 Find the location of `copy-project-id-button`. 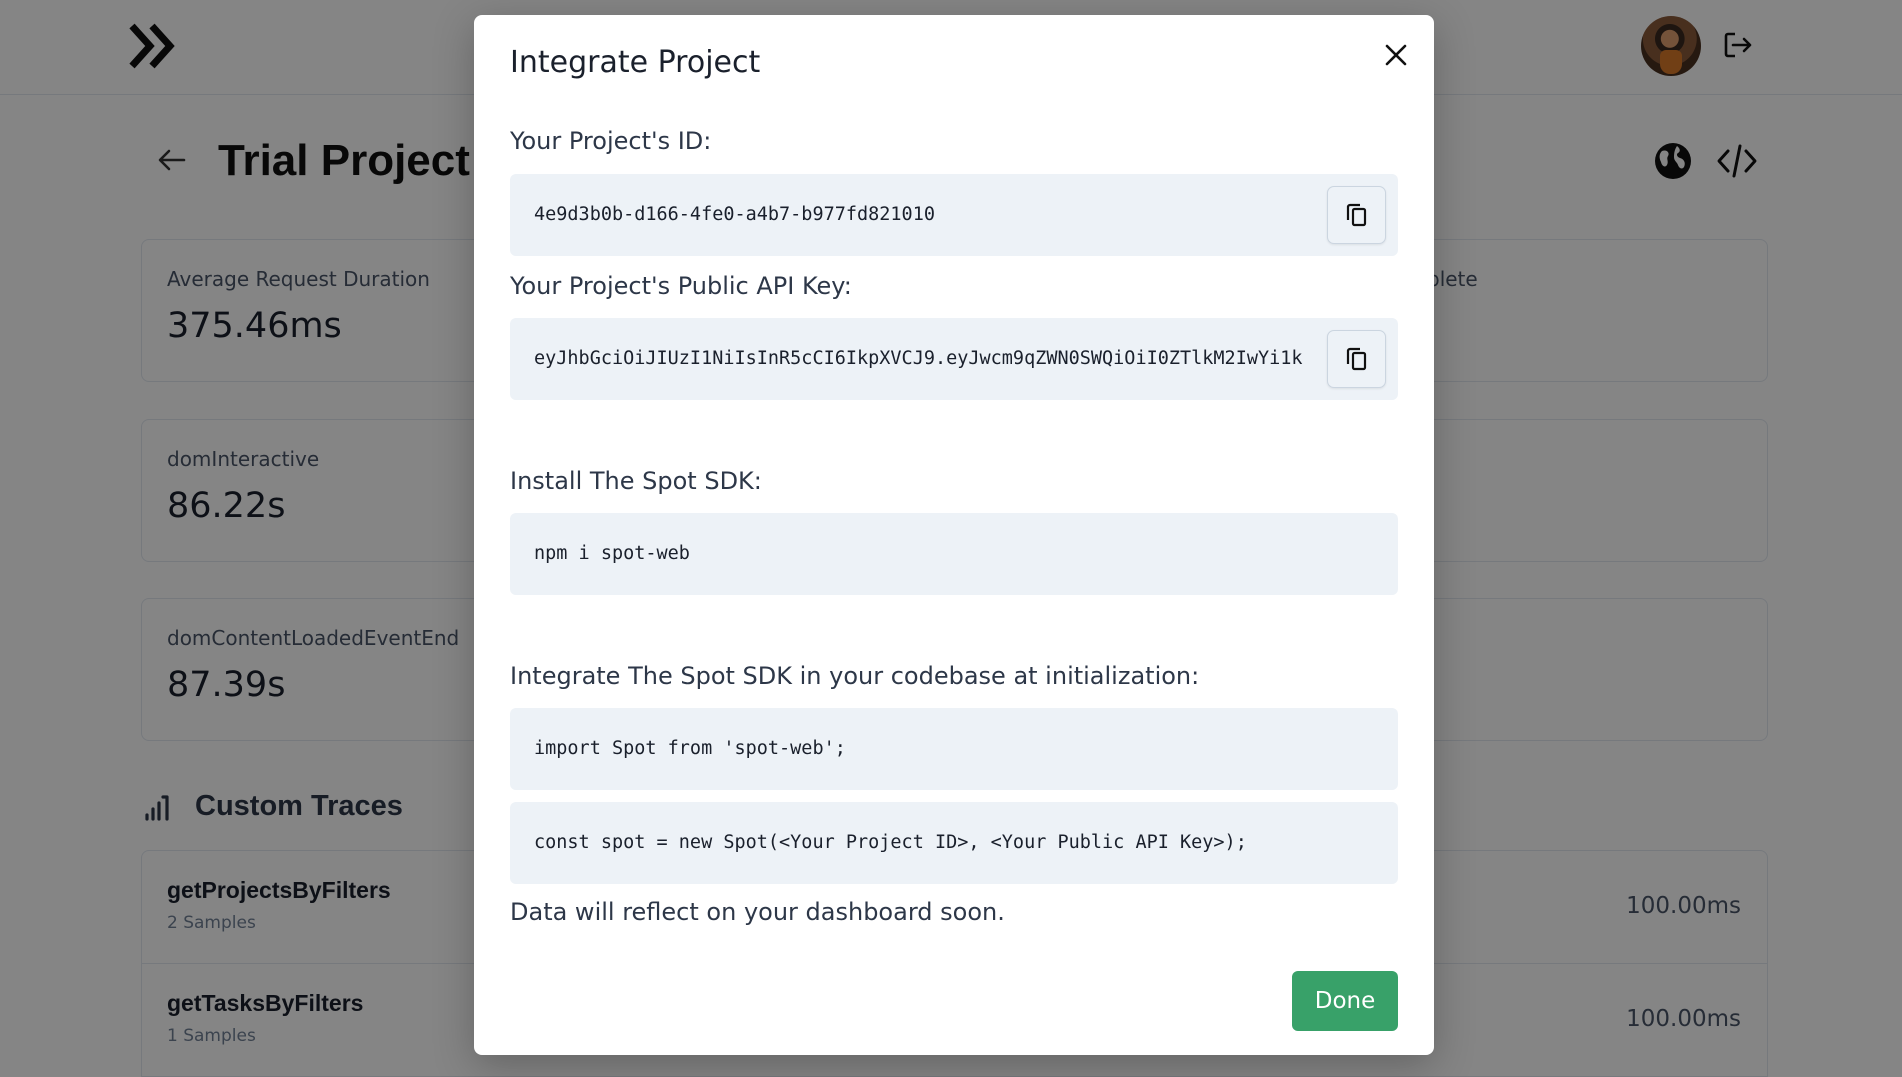

copy-project-id-button is located at coordinates (1356, 215).